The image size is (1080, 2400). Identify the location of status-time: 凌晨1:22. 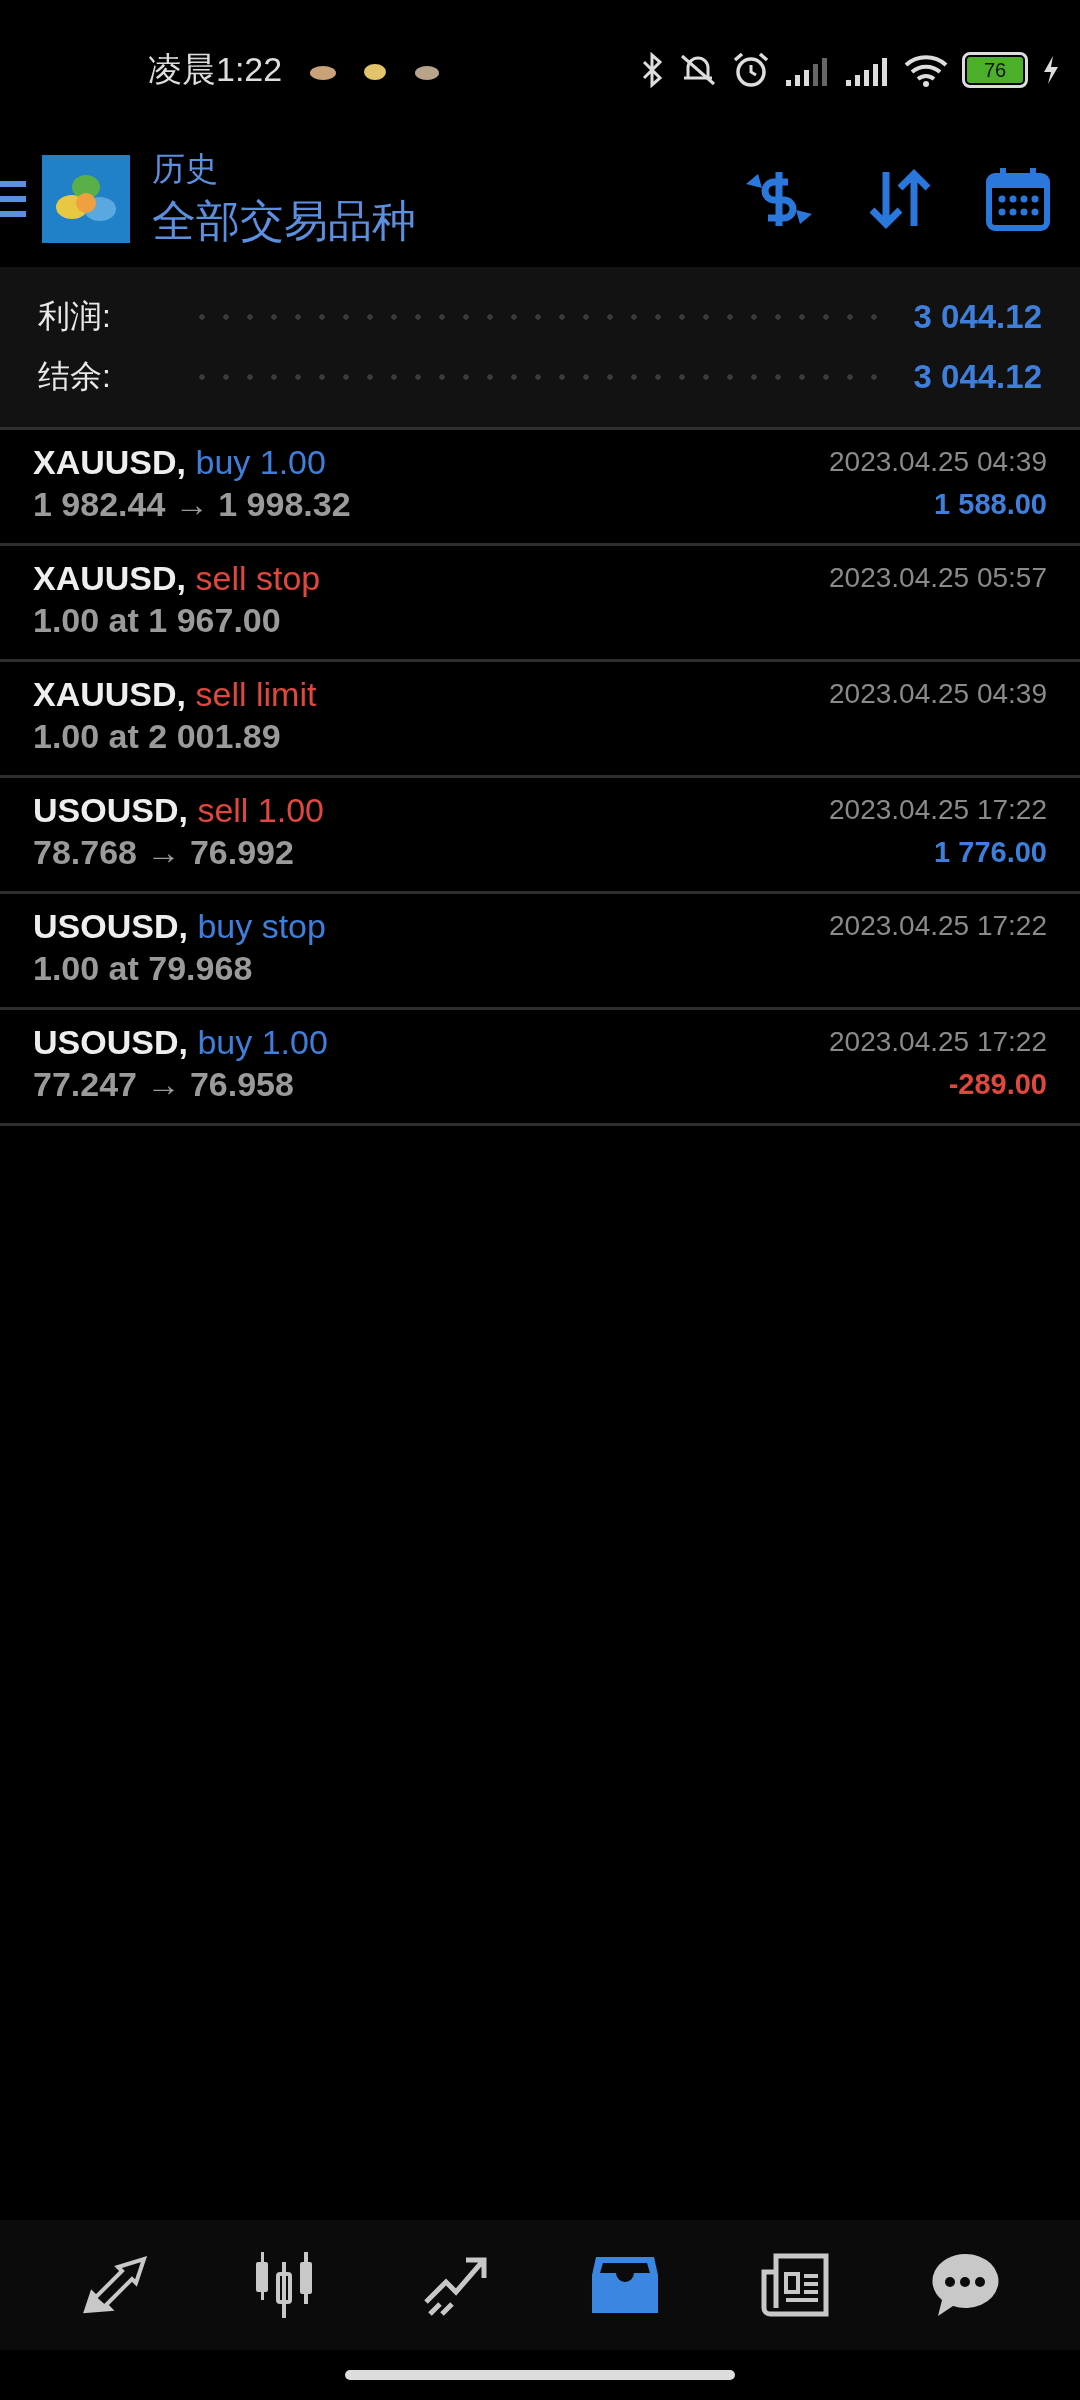
(215, 69).